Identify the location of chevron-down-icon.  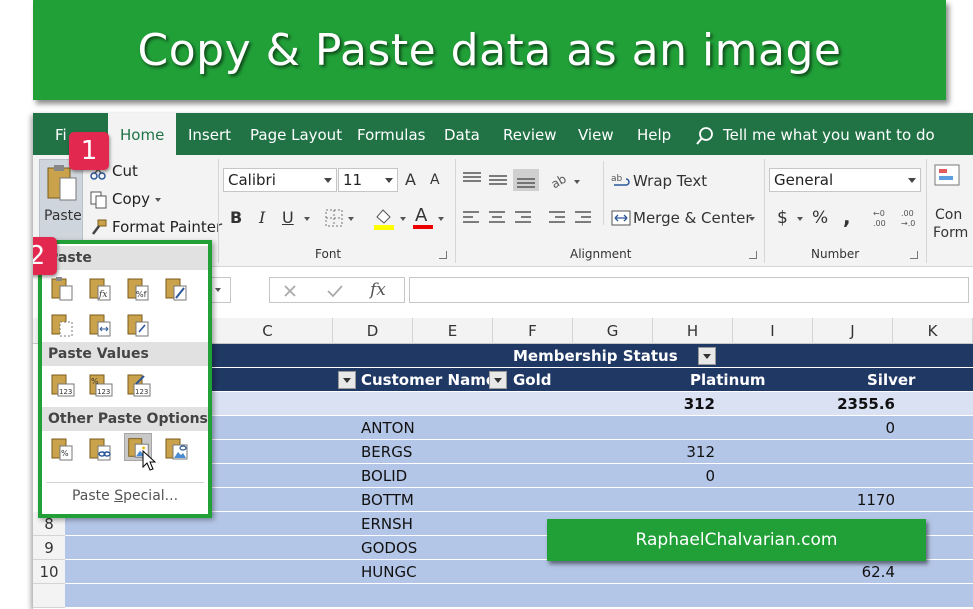
(389, 180).